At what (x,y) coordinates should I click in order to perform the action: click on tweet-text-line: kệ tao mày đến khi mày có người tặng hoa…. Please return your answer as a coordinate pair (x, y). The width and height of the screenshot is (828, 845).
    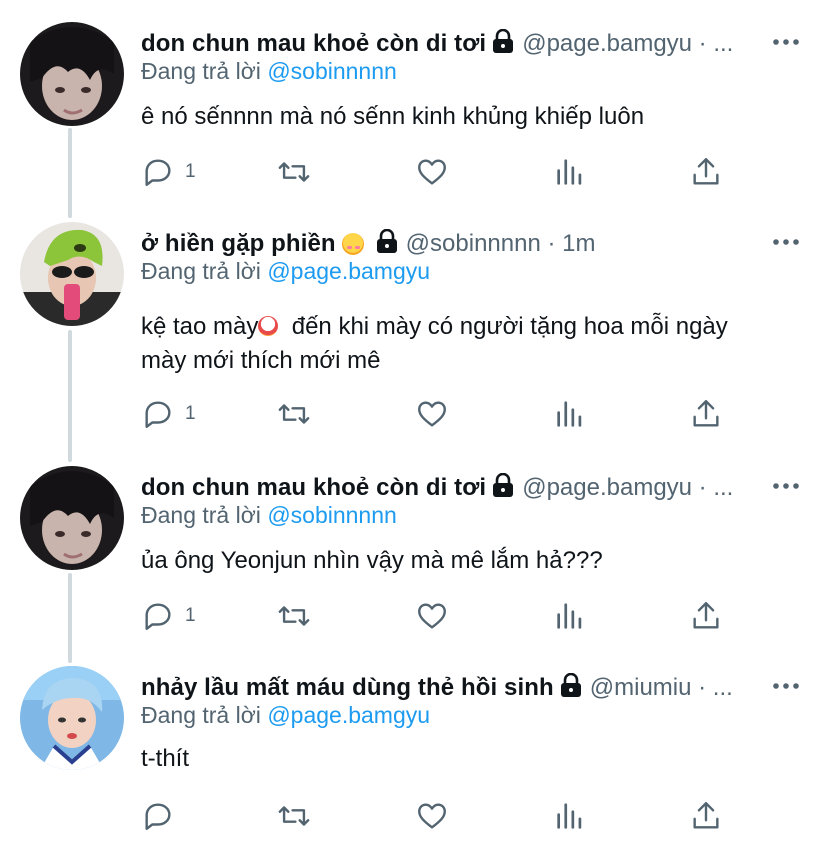
    Looking at the image, I should click on (471, 327).